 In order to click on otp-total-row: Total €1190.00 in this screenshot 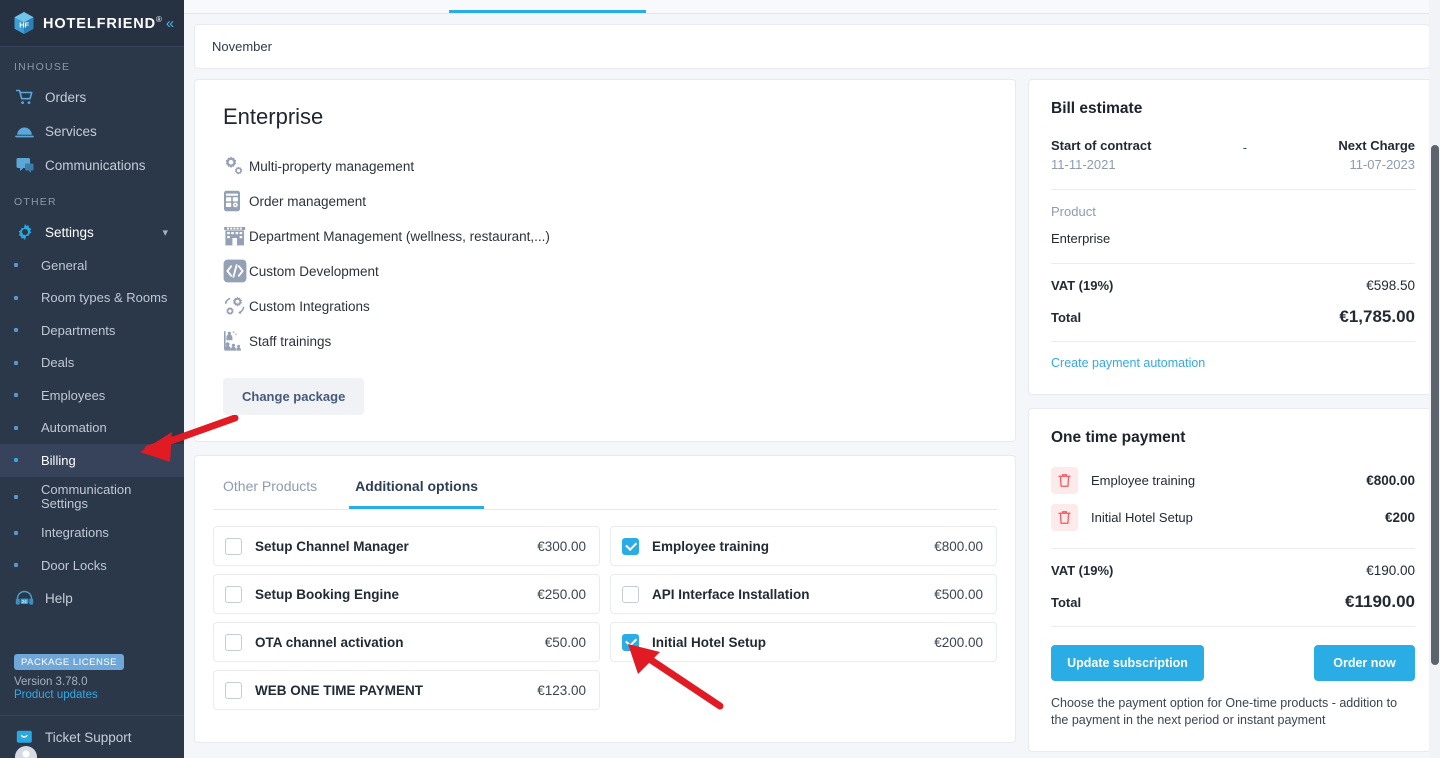, I will do `click(1233, 602)`.